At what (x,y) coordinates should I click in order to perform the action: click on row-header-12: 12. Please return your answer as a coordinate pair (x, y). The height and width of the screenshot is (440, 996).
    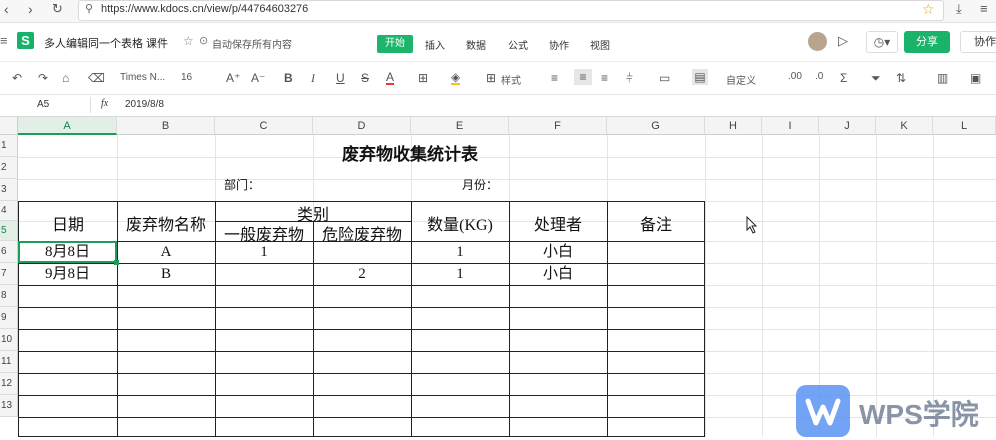
    Looking at the image, I should click on (9, 384).